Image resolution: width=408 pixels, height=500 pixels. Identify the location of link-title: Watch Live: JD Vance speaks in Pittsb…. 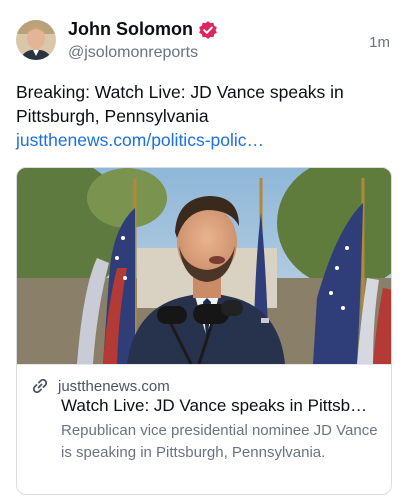
(222, 406).